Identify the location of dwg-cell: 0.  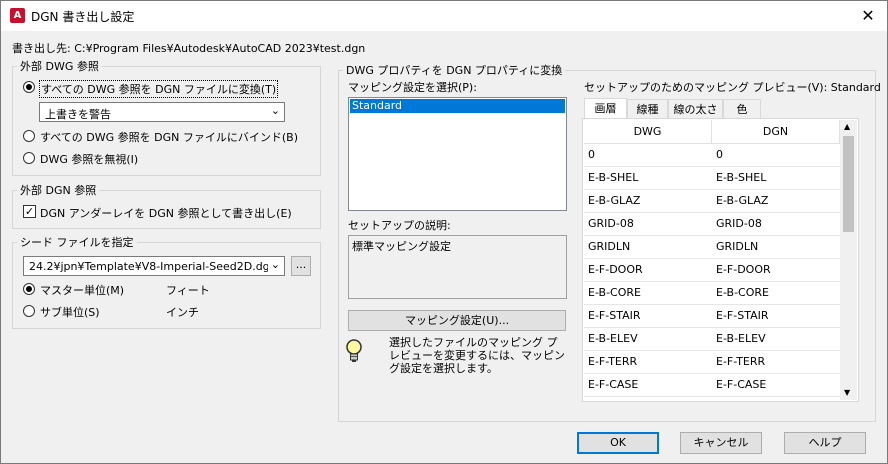
(591, 154).